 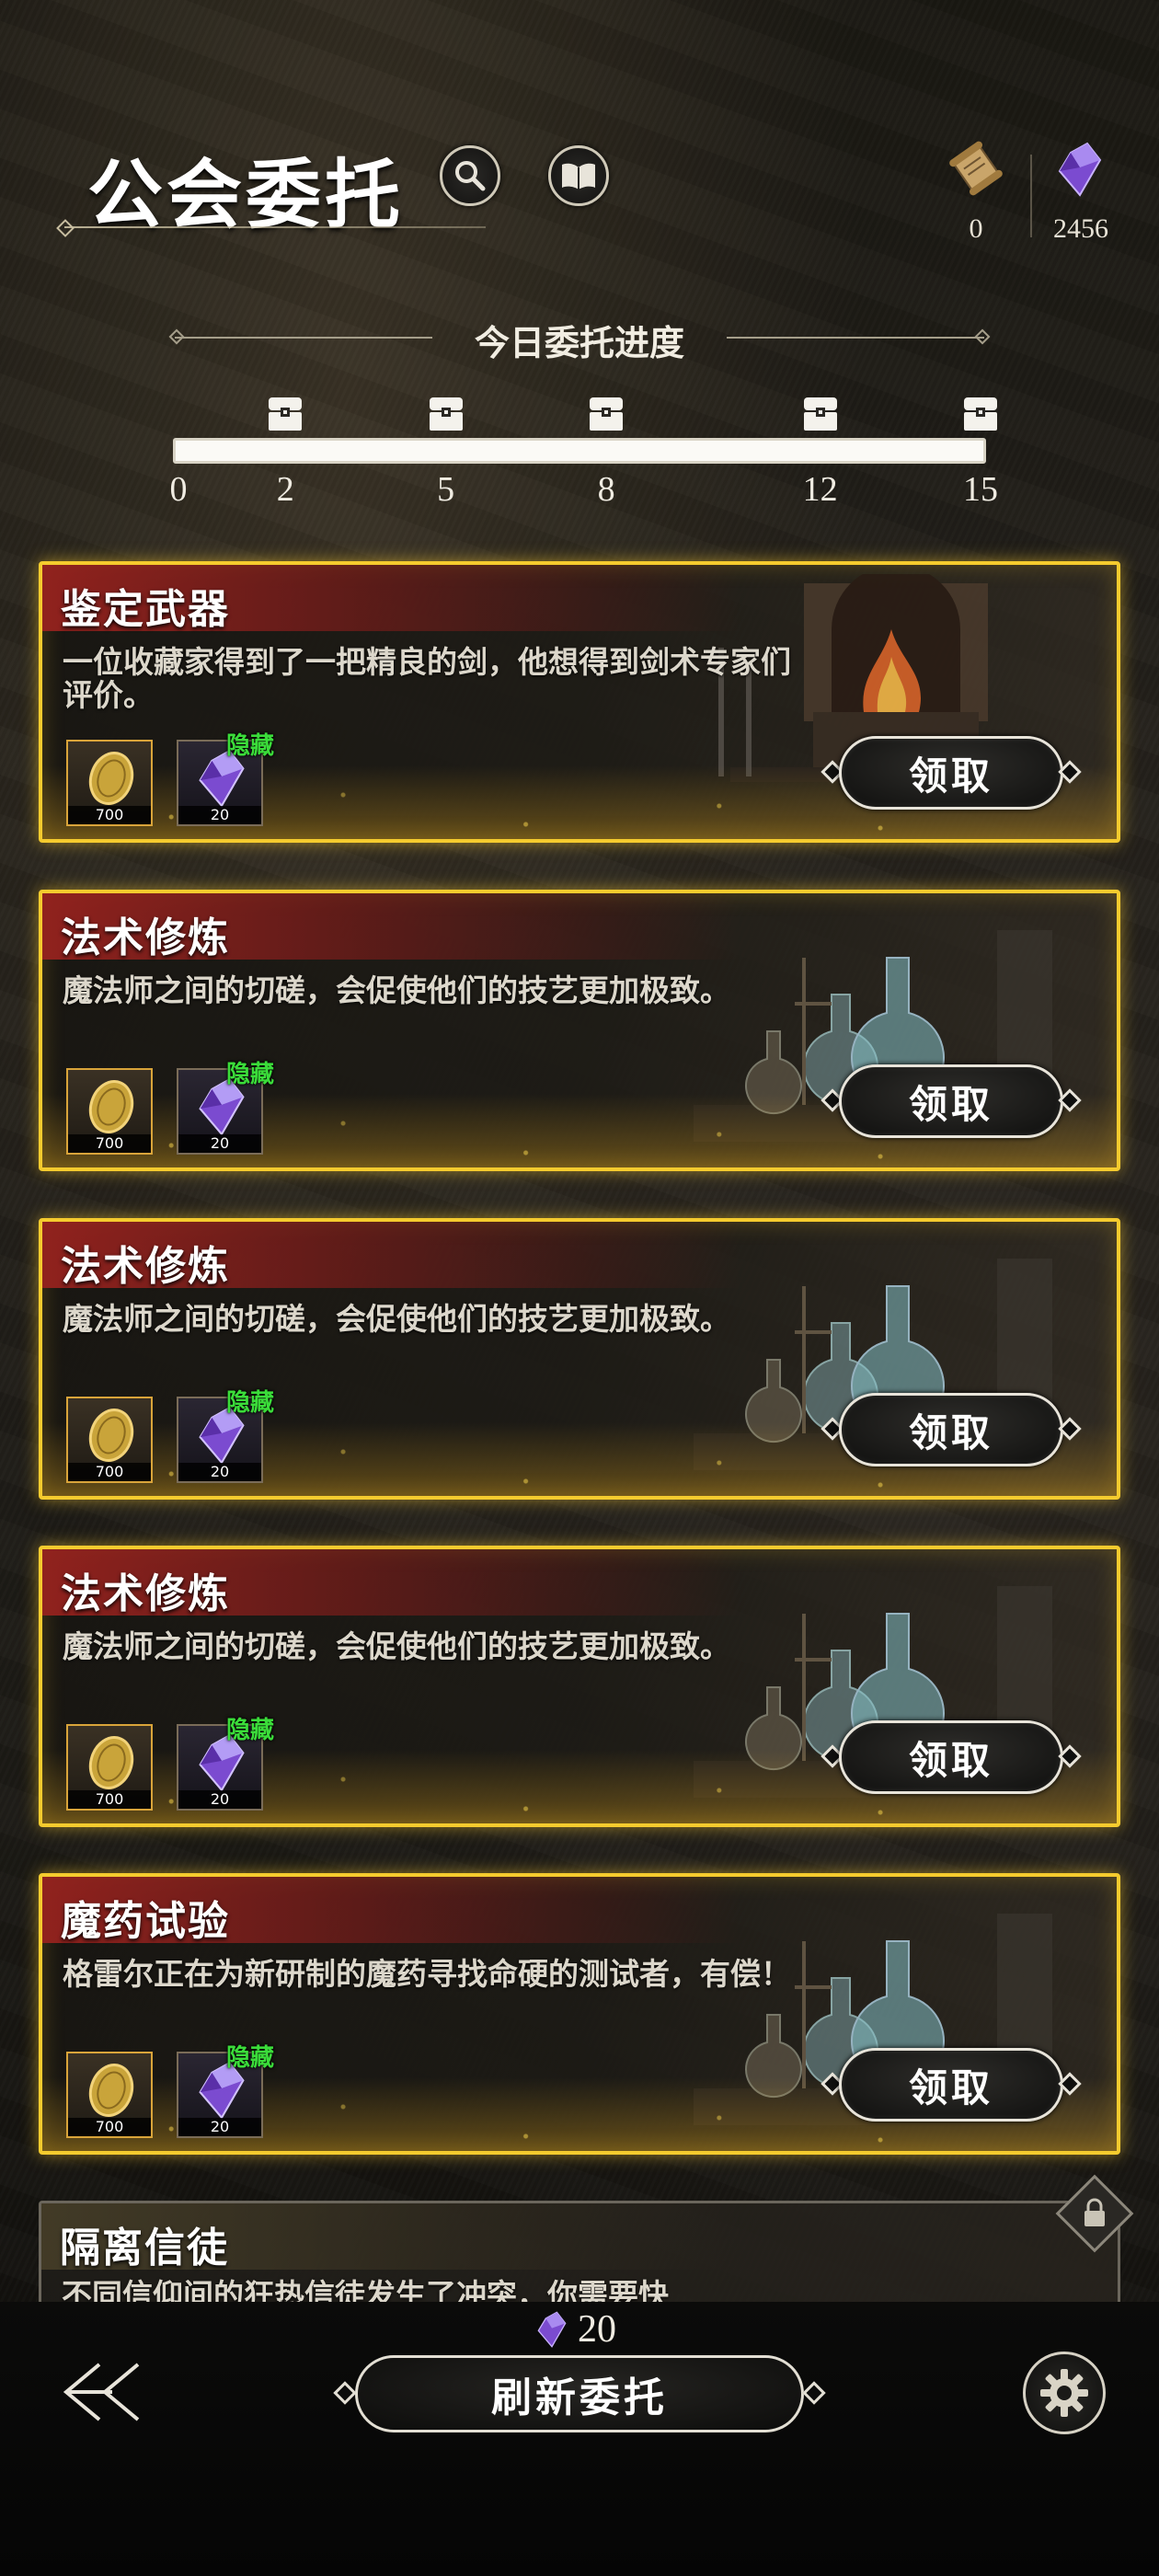 I want to click on quest-description: 一位收藏家得到了一把精良的剑，他想得到剑术专家们评价。, so click(x=427, y=678).